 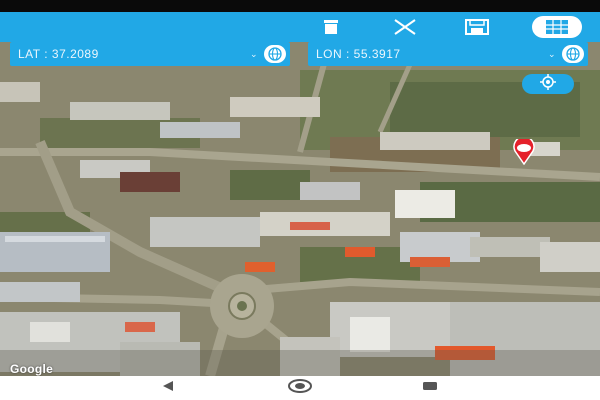 What do you see at coordinates (32, 369) in the screenshot?
I see `google-logo: Google` at bounding box center [32, 369].